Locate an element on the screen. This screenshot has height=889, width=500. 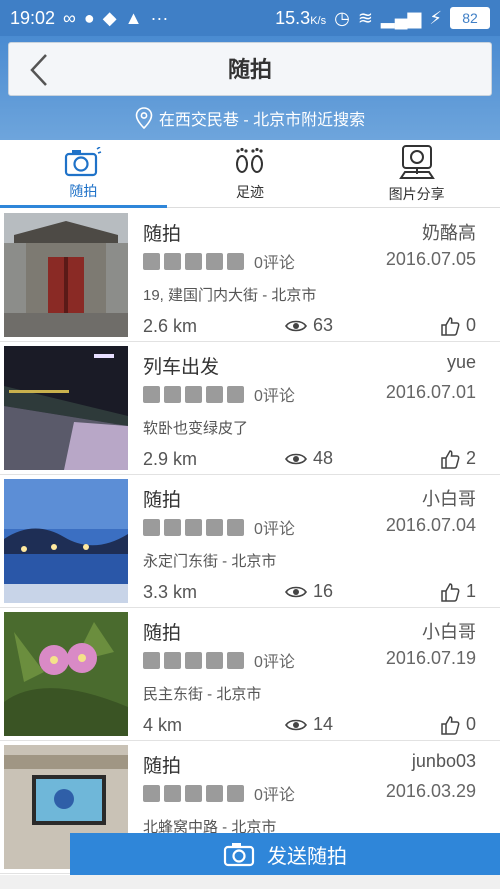
post-distance: 2.6 km is located at coordinates (170, 326).